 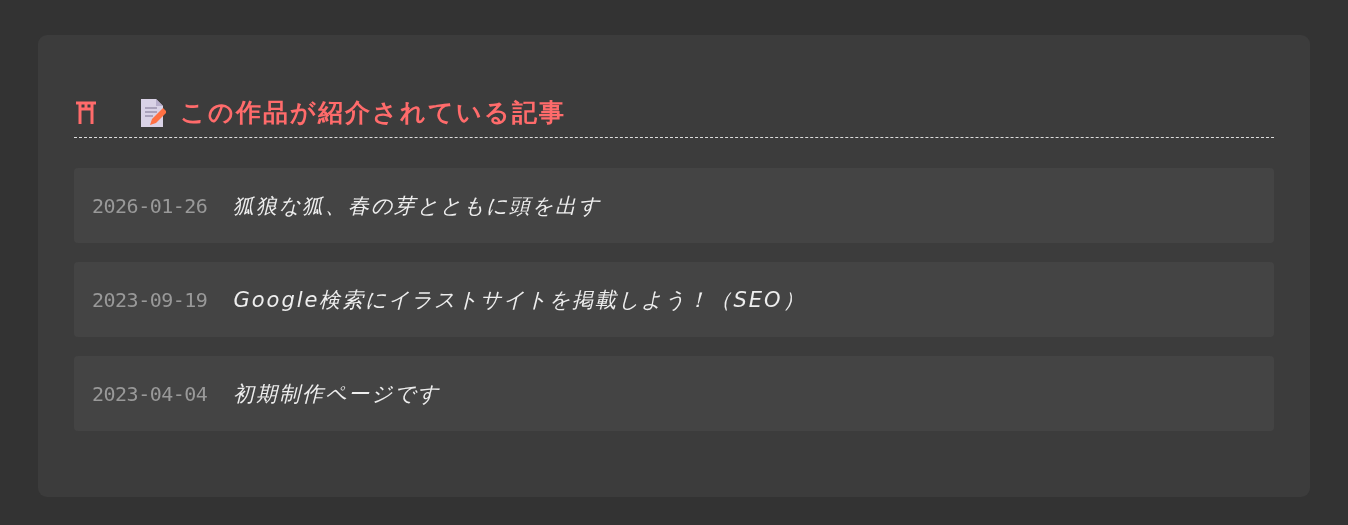 I want to click on article-link: 2023-09-19 Google検索にイラストサイトを掲載しよう！（SEO）, so click(x=674, y=299).